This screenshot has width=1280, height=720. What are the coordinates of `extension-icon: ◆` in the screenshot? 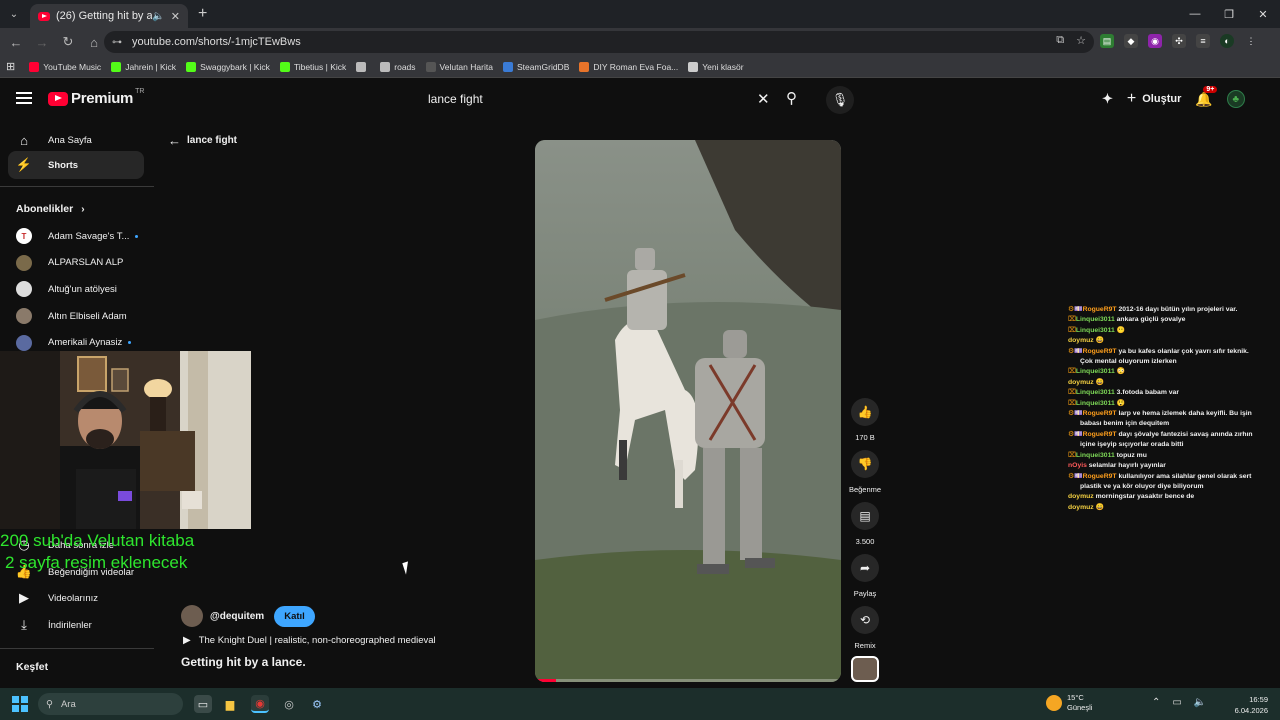 It's located at (1131, 41).